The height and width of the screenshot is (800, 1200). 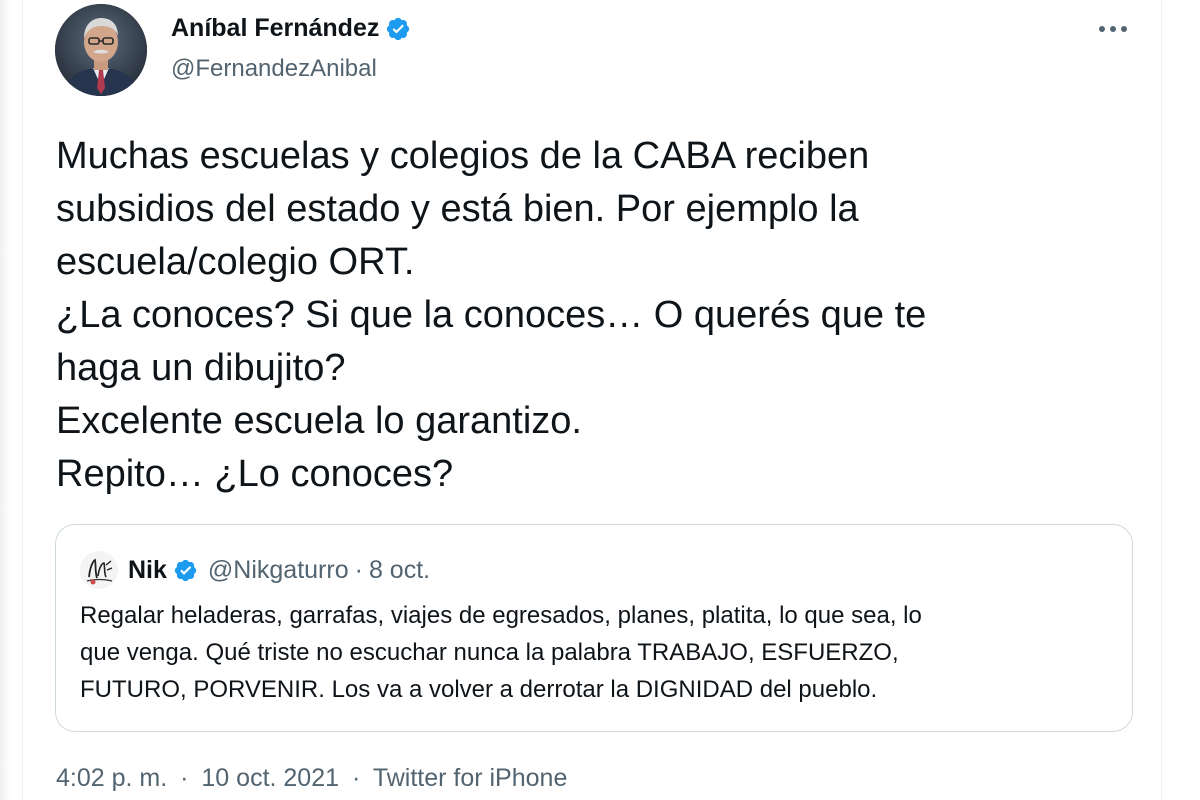 I want to click on page-edge, so click(x=5, y=400).